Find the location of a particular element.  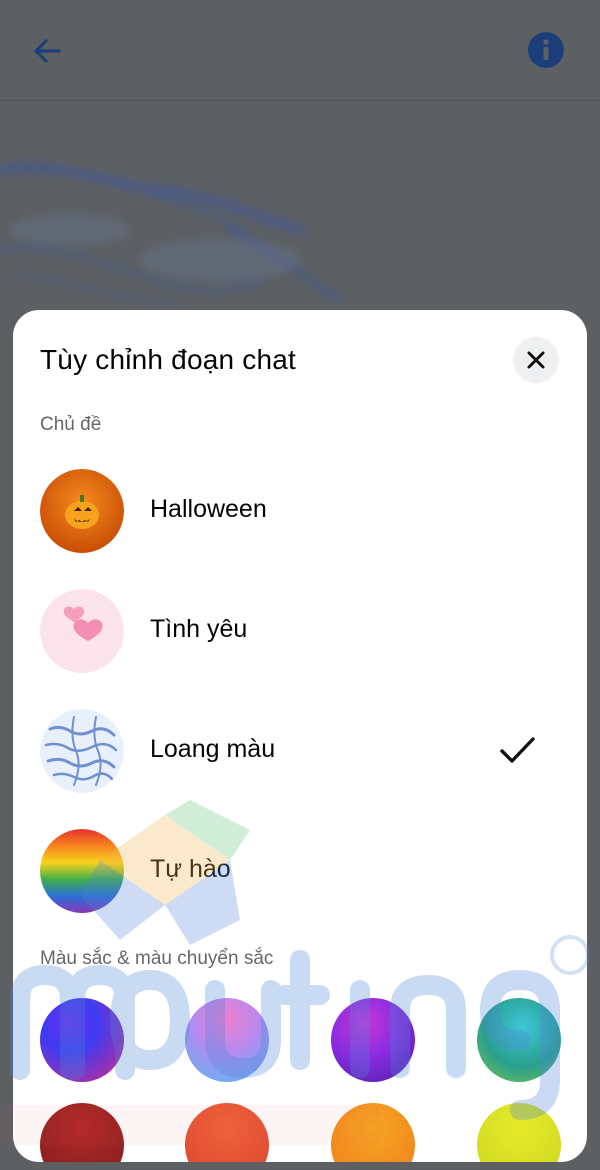

info-icon is located at coordinates (546, 50).